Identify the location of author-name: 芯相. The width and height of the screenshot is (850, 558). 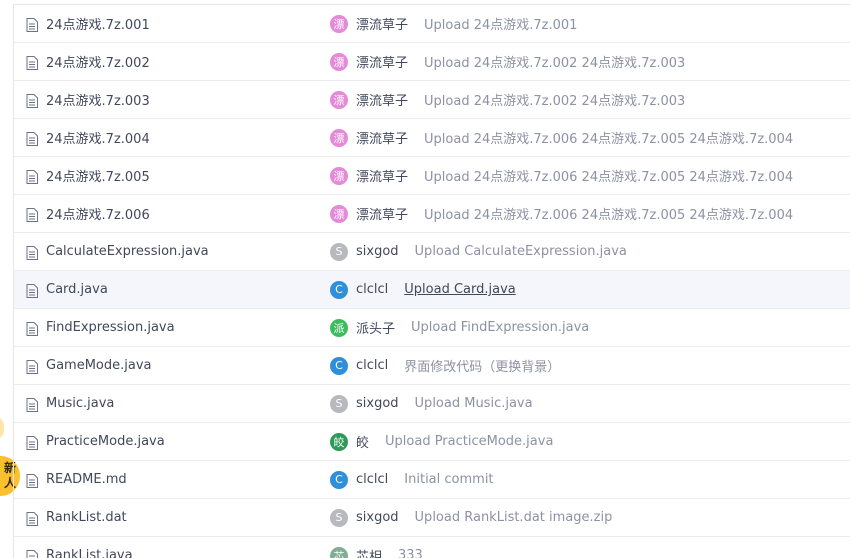
(369, 552).